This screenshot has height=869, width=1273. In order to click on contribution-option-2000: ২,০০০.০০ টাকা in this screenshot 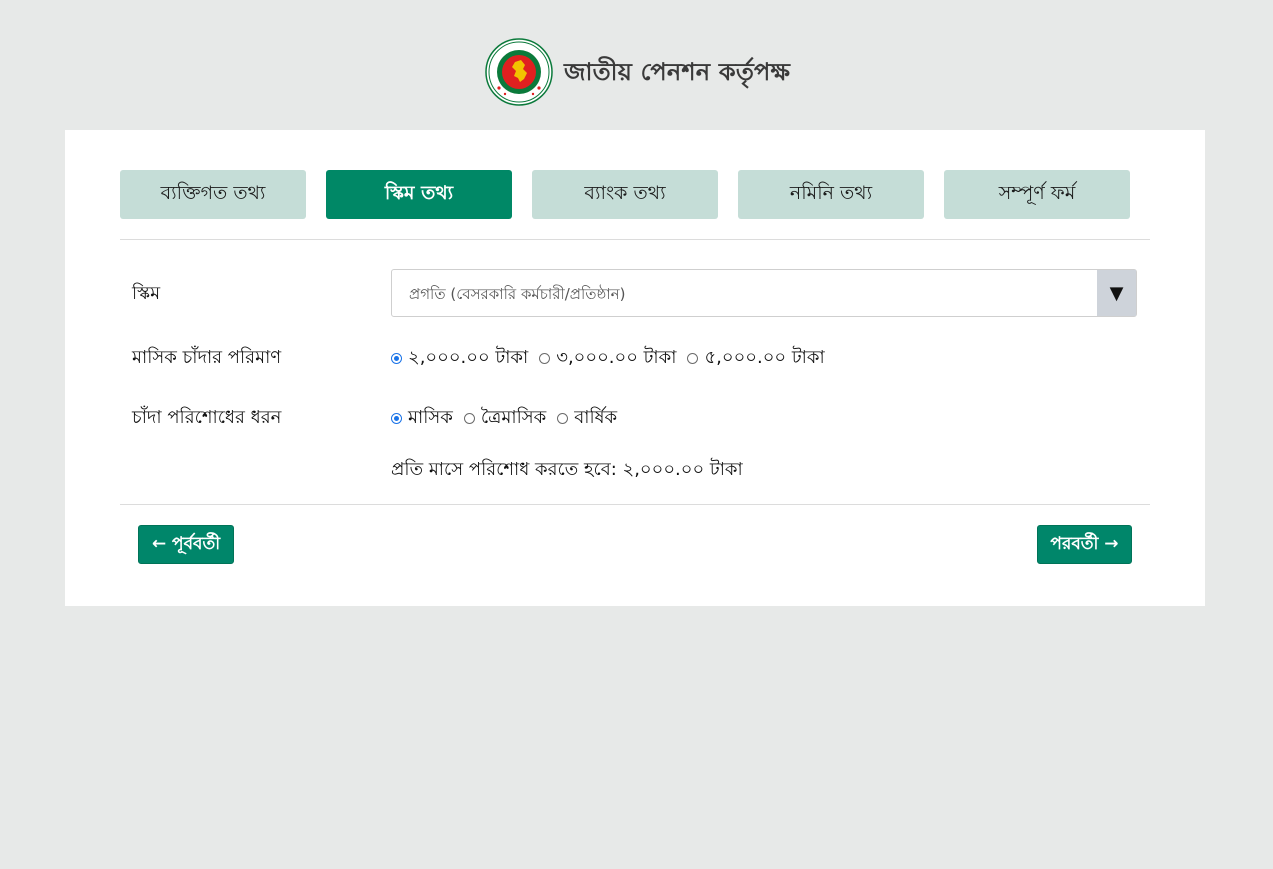, I will do `click(459, 358)`.